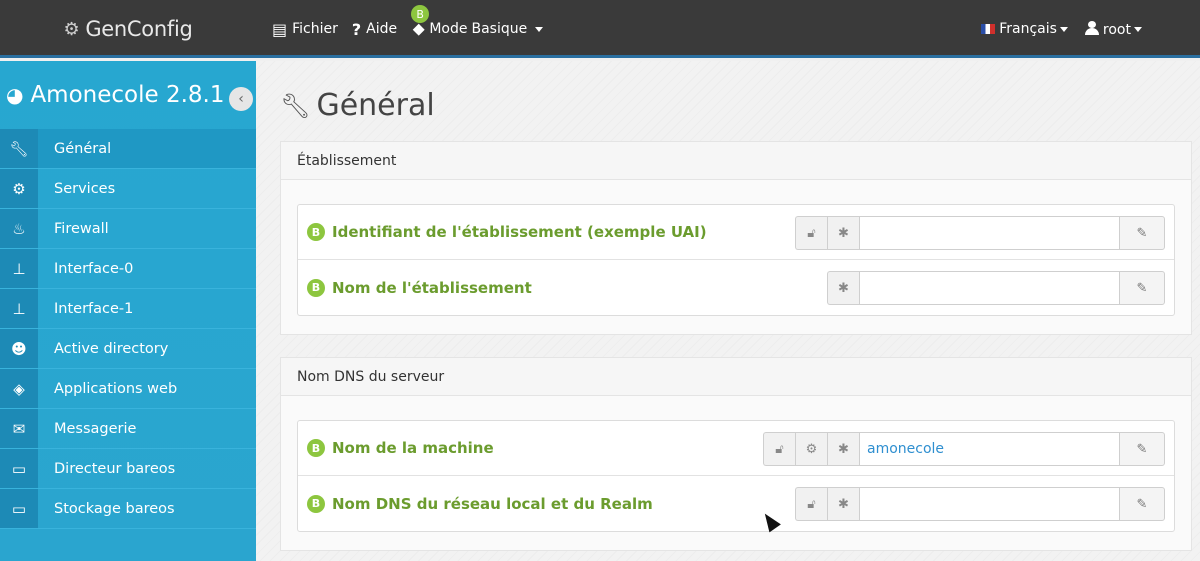  I want to click on menu-fichier: ▤ Fichier, so click(305, 29).